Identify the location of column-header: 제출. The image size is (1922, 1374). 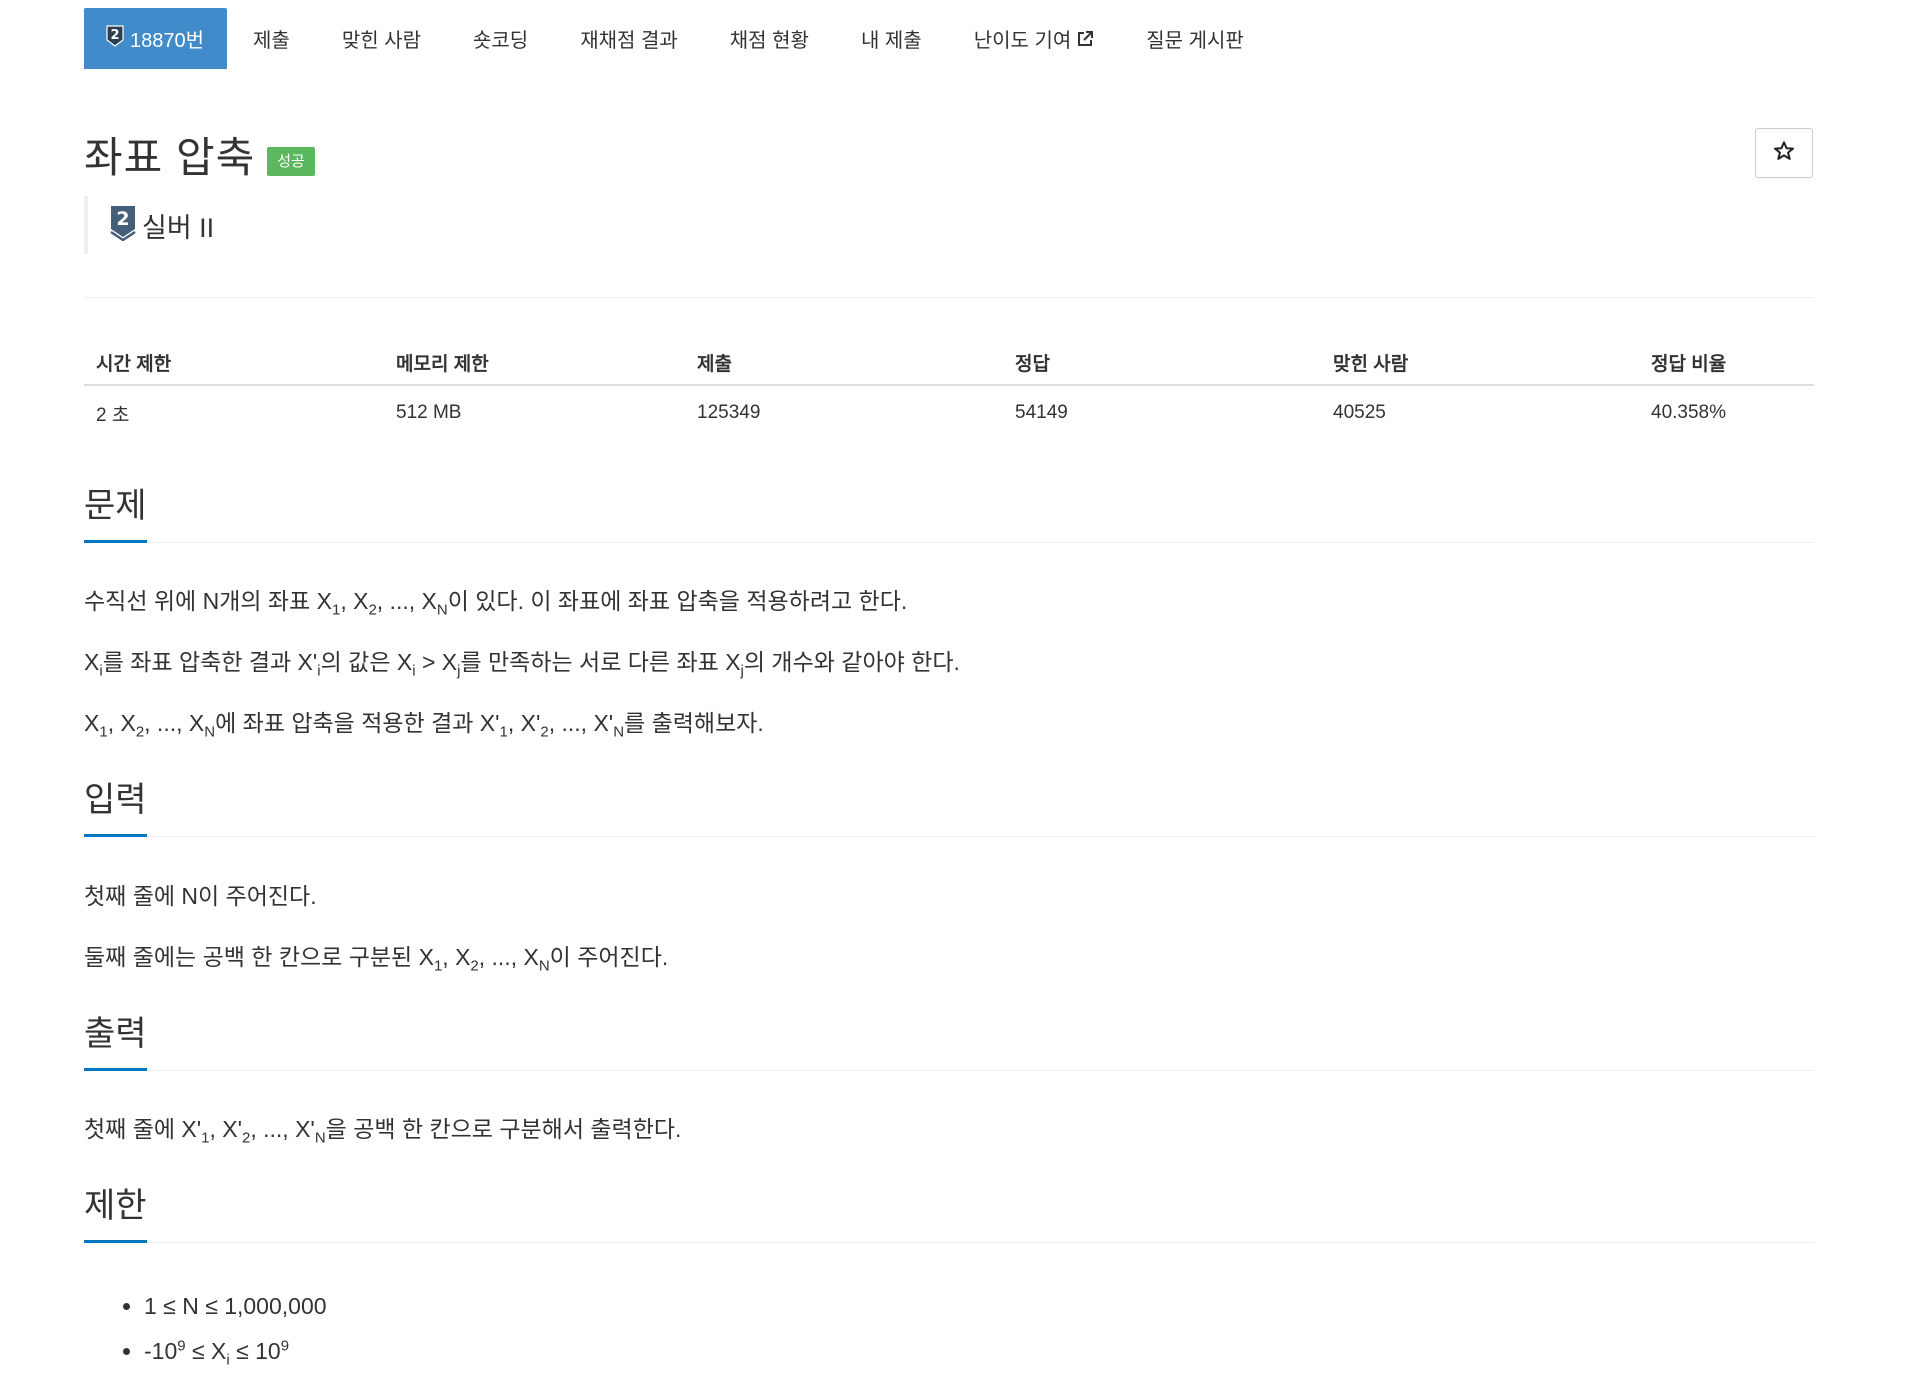
(844, 363).